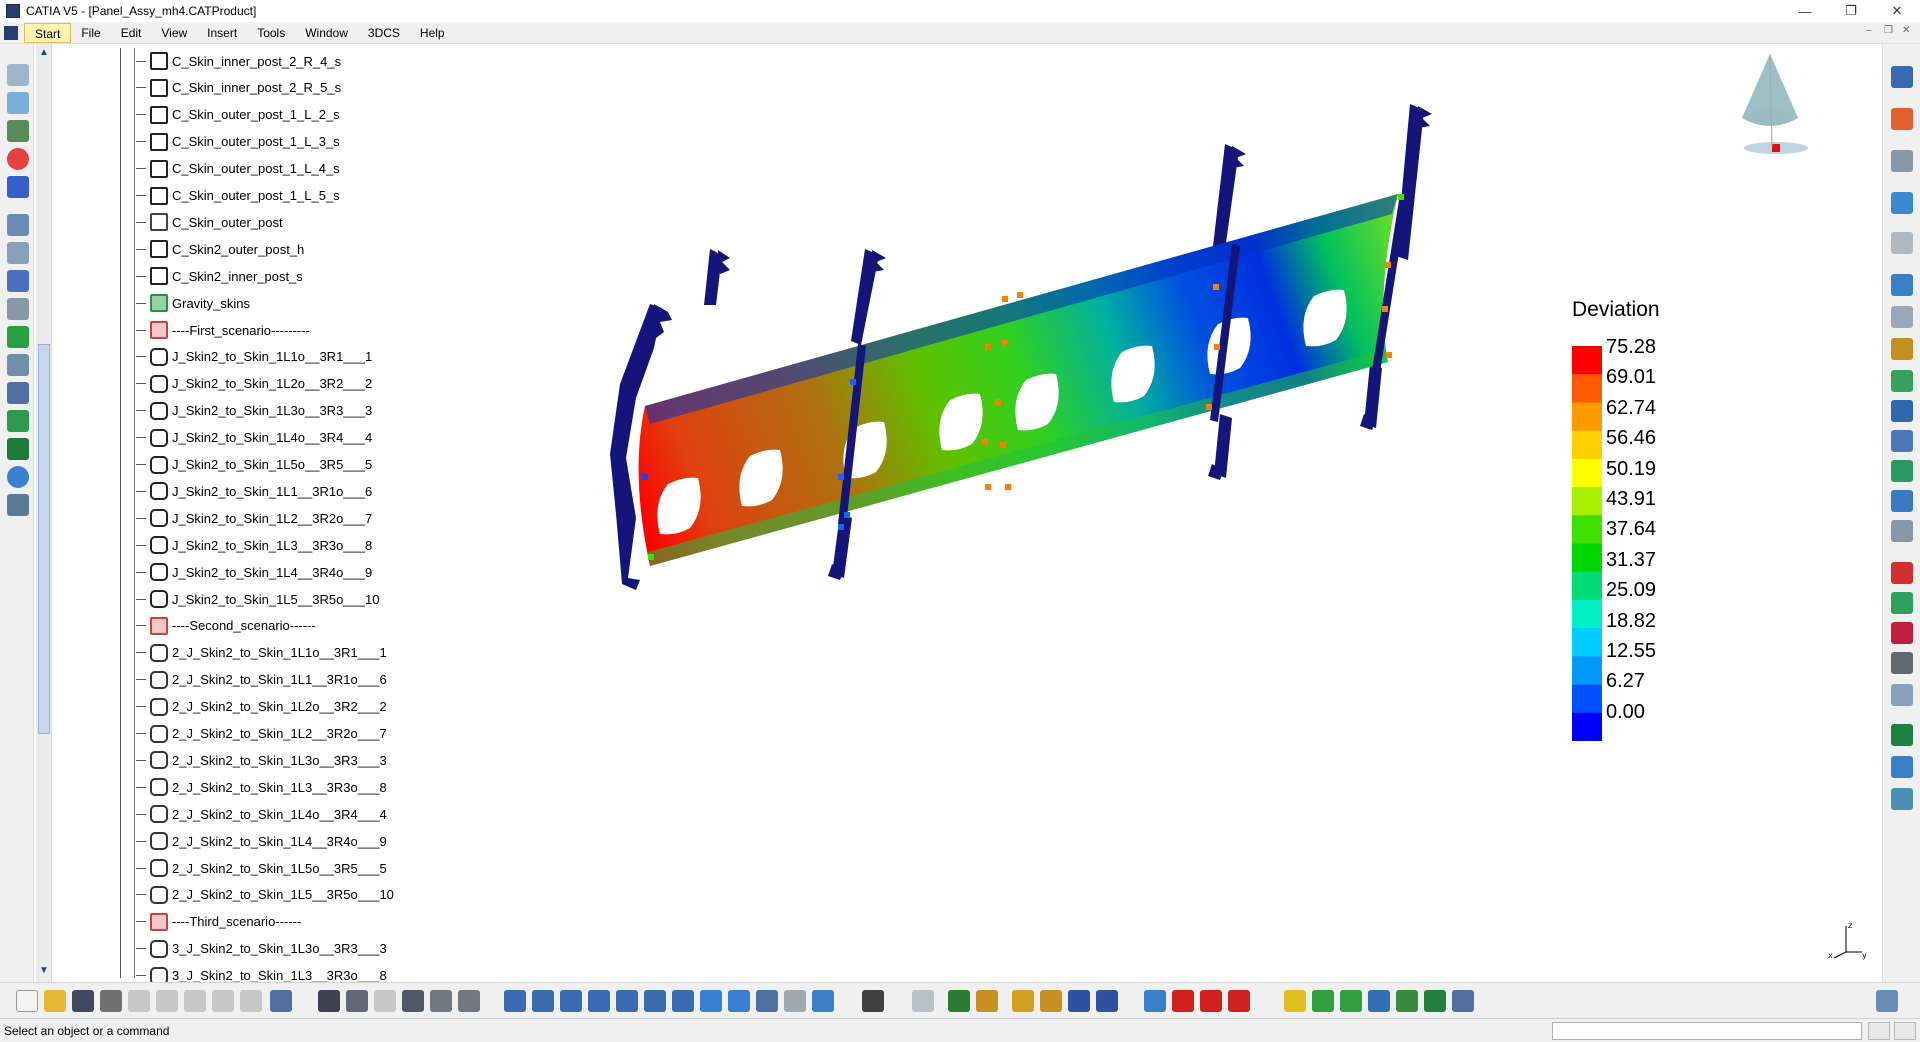 The image size is (1920, 1042). I want to click on menu-window: Window, so click(326, 33).